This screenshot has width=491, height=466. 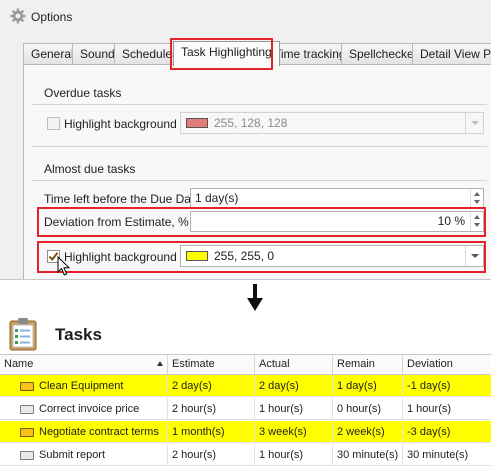 I want to click on time-left-input: 1 day(s), so click(x=337, y=198).